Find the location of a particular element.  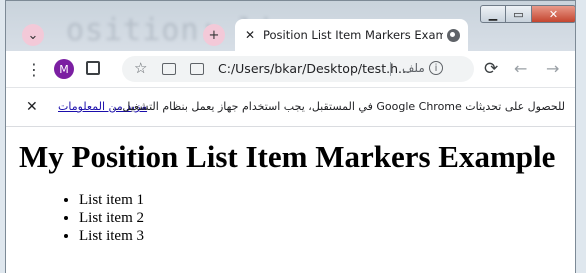

chevron-down-icon: ⌄ is located at coordinates (33, 35).